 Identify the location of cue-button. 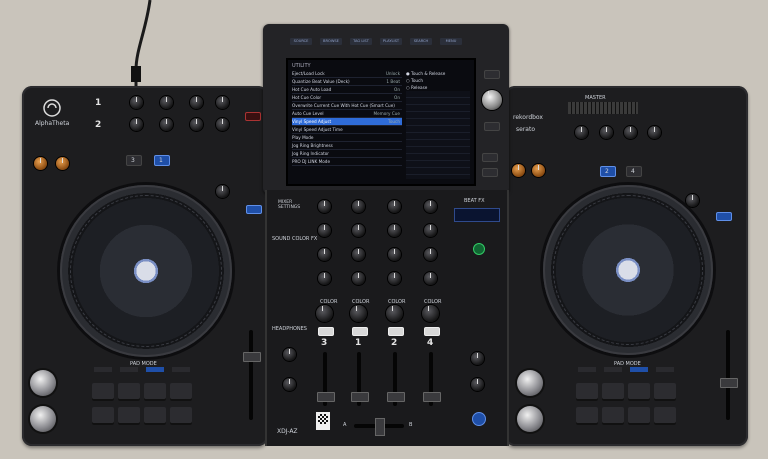
(530, 383).